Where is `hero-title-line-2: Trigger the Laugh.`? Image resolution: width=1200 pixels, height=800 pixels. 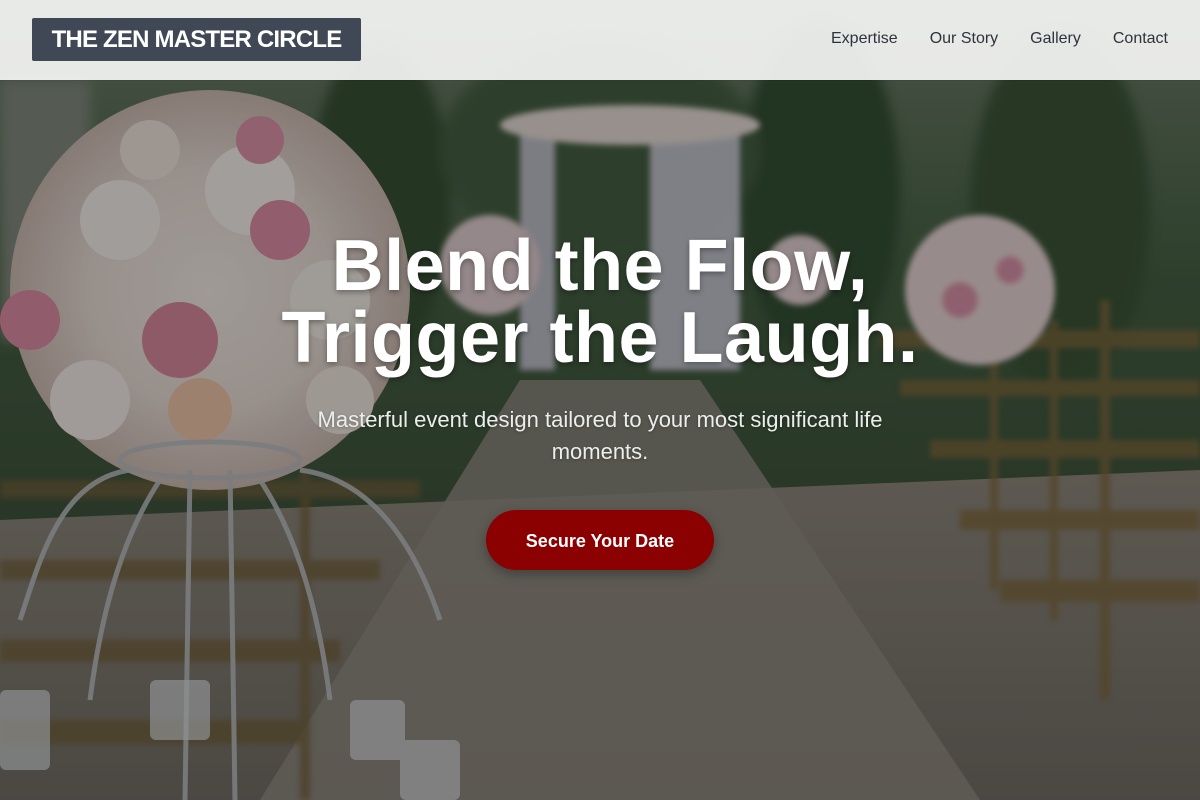 hero-title-line-2: Trigger the Laugh. is located at coordinates (600, 338).